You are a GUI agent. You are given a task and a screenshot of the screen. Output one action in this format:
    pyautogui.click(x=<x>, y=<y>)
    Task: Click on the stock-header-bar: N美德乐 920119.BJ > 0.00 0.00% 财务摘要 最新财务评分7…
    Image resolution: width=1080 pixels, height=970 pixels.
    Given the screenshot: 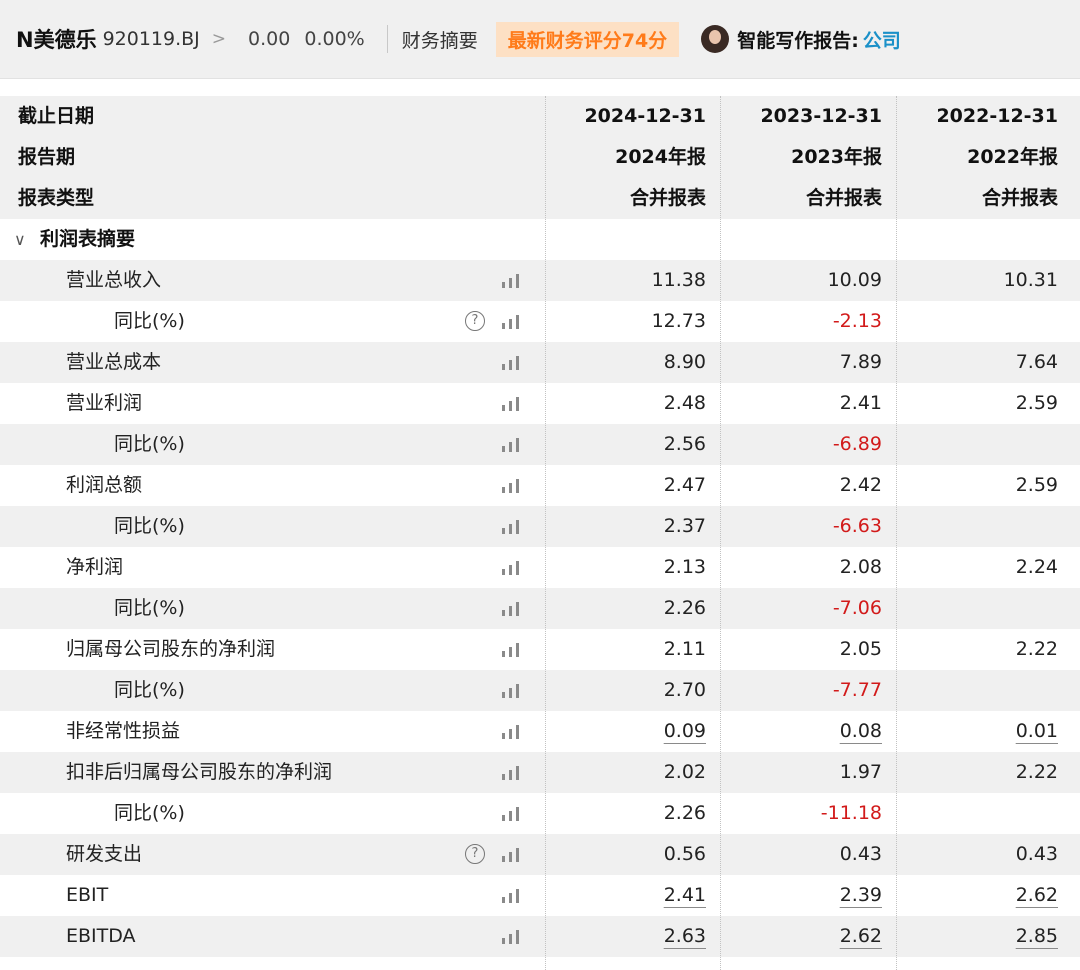 What is the action you would take?
    pyautogui.click(x=540, y=39)
    